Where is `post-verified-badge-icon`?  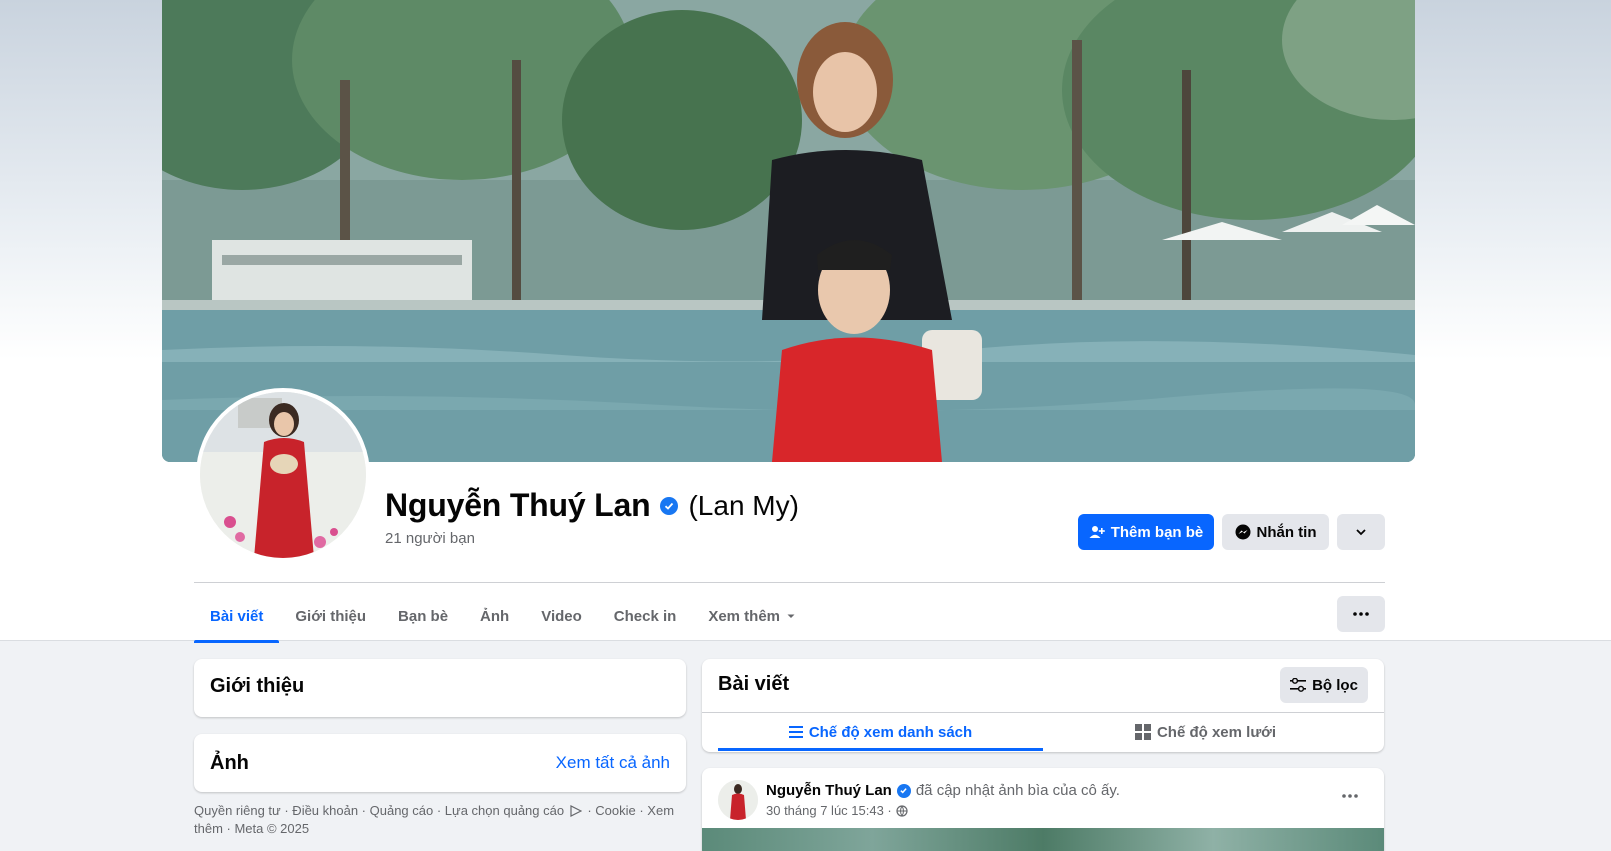 post-verified-badge-icon is located at coordinates (903, 790).